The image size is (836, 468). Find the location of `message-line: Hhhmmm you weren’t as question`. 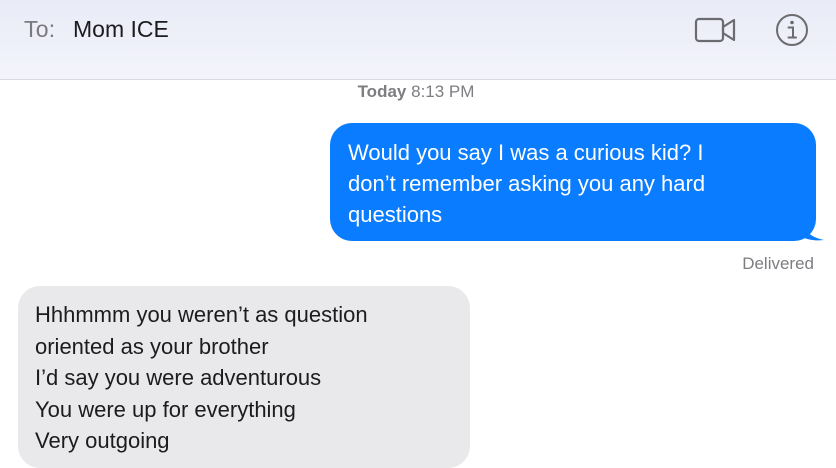

message-line: Hhhmmm you weren’t as question is located at coordinates (201, 314).